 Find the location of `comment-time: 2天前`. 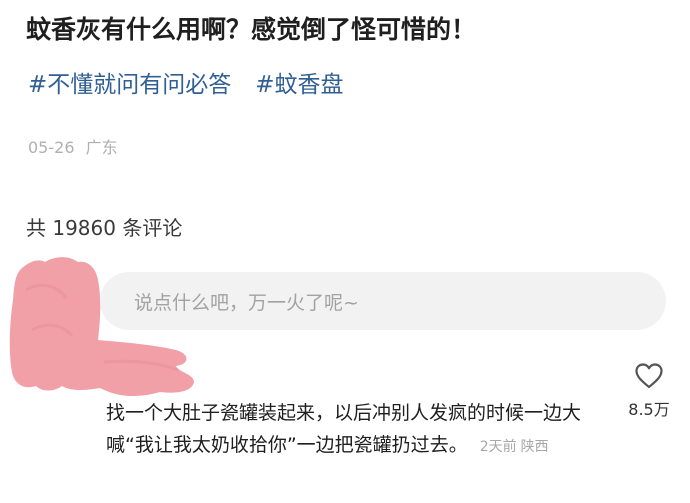

comment-time: 2天前 is located at coordinates (498, 447).